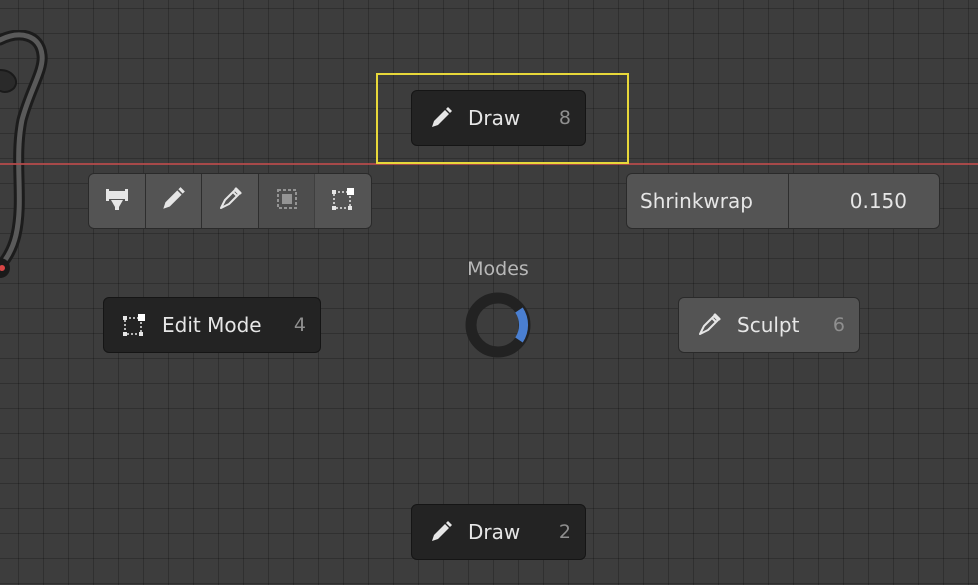 The image size is (978, 585). I want to click on hotkey-label: 2, so click(564, 532).